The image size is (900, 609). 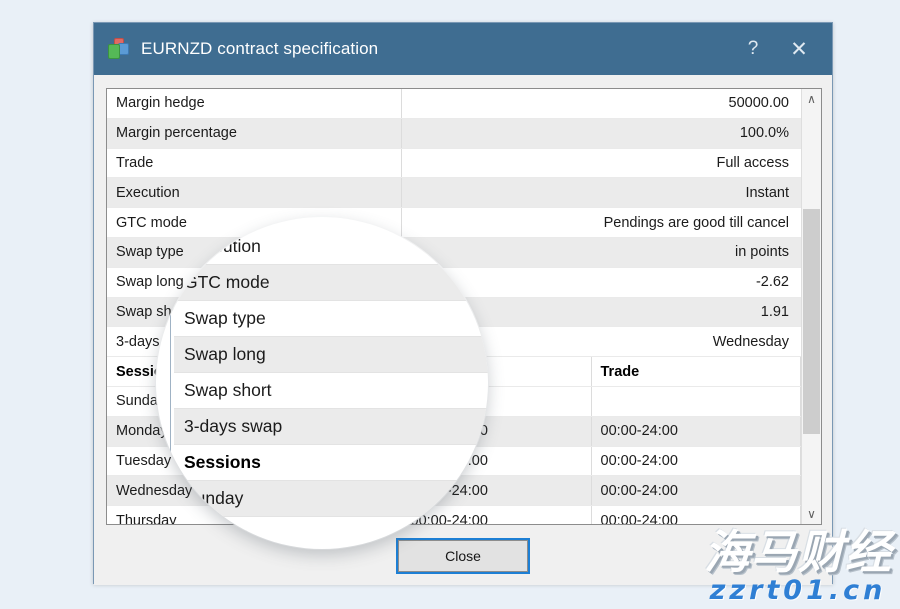 I want to click on contract-spec-icon, so click(x=118, y=49).